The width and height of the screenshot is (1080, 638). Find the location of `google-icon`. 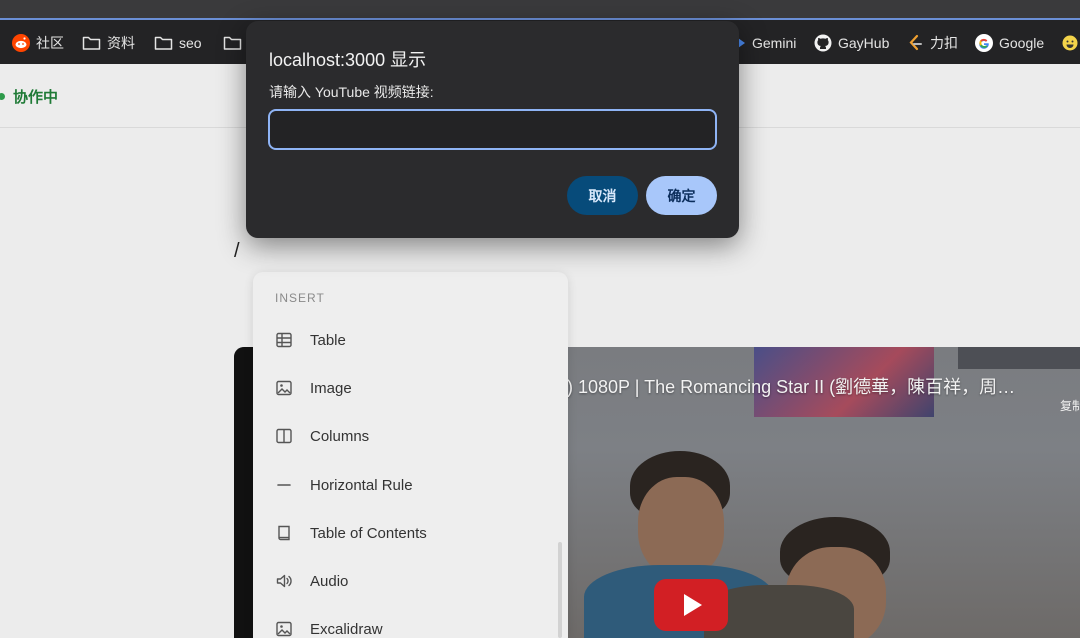

google-icon is located at coordinates (984, 43).